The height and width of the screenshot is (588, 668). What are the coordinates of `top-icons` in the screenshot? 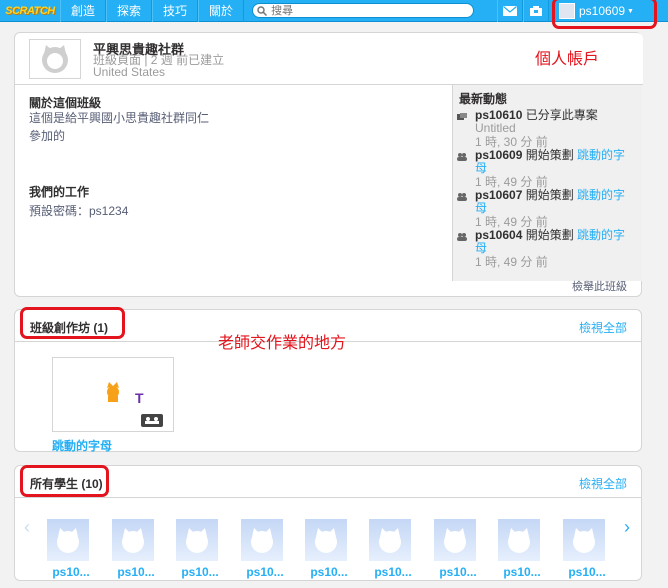 It's located at (523, 11).